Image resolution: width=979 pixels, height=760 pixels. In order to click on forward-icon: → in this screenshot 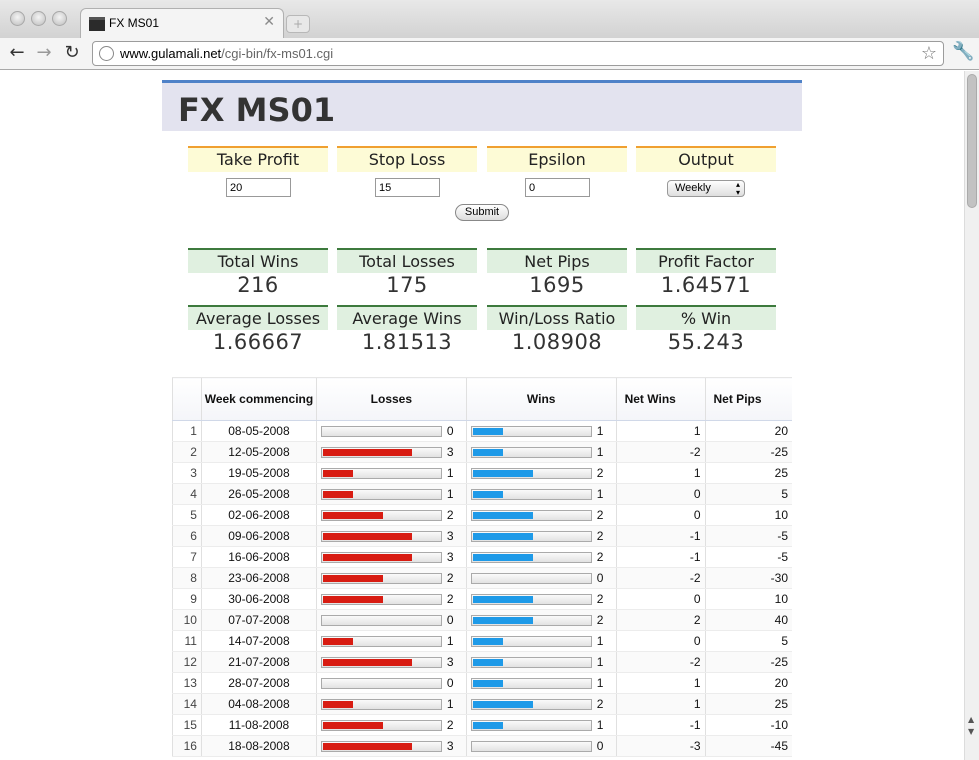, I will do `click(44, 53)`.